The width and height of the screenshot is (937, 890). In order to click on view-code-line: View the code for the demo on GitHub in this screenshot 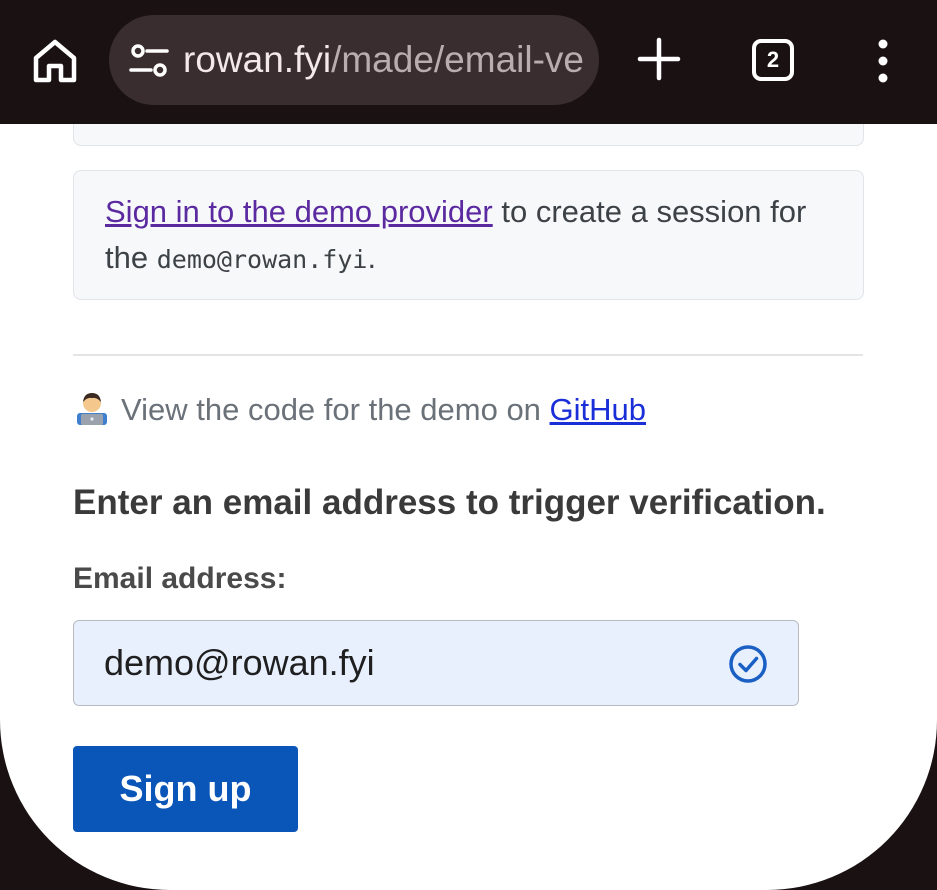, I will do `click(359, 410)`.